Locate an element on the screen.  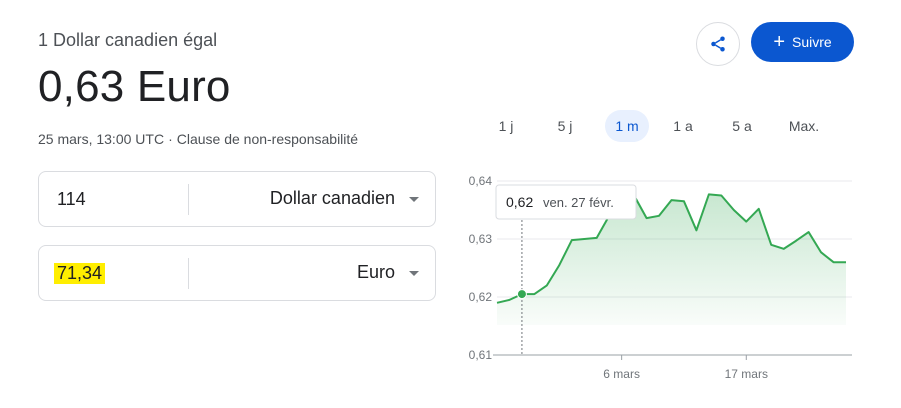
range-tab: 1 j is located at coordinates (506, 126).